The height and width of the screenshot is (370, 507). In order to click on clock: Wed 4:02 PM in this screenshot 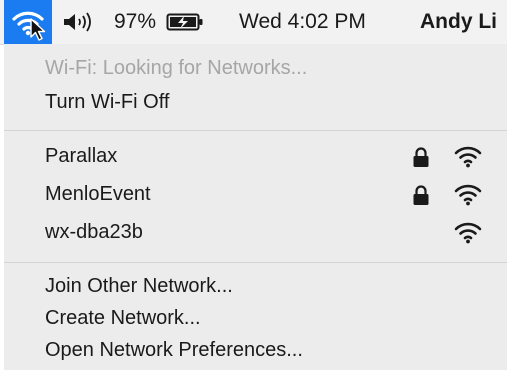, I will do `click(302, 22)`.